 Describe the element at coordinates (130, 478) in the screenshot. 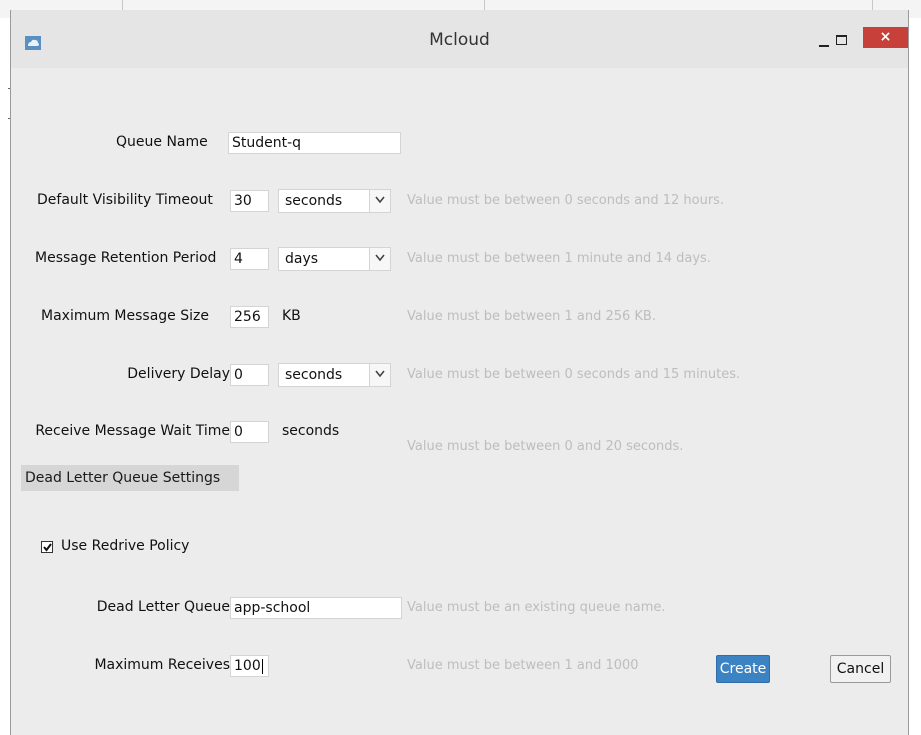

I see `dead-letter-section-header: Dead Letter Queue Settings` at that location.